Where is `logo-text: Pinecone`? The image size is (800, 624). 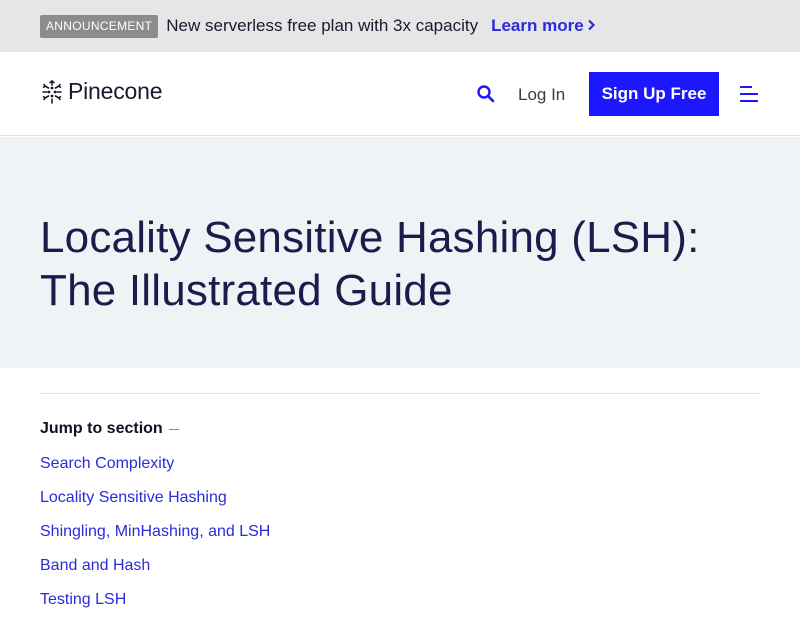 logo-text: Pinecone is located at coordinates (115, 91).